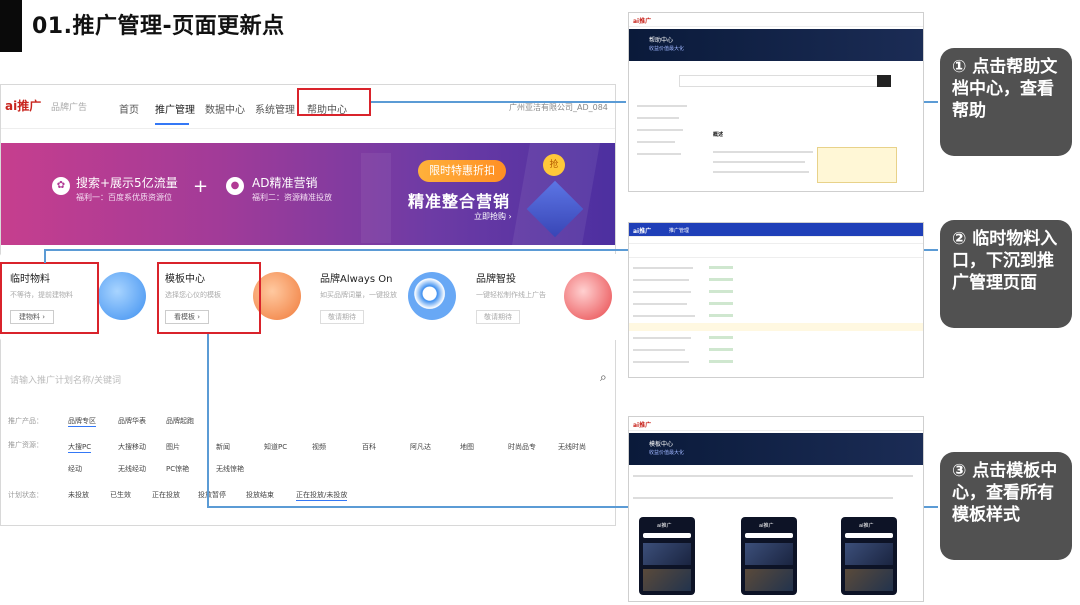 The width and height of the screenshot is (1080, 605). What do you see at coordinates (80, 447) in the screenshot?
I see `filter-tag: 大搜PC` at bounding box center [80, 447].